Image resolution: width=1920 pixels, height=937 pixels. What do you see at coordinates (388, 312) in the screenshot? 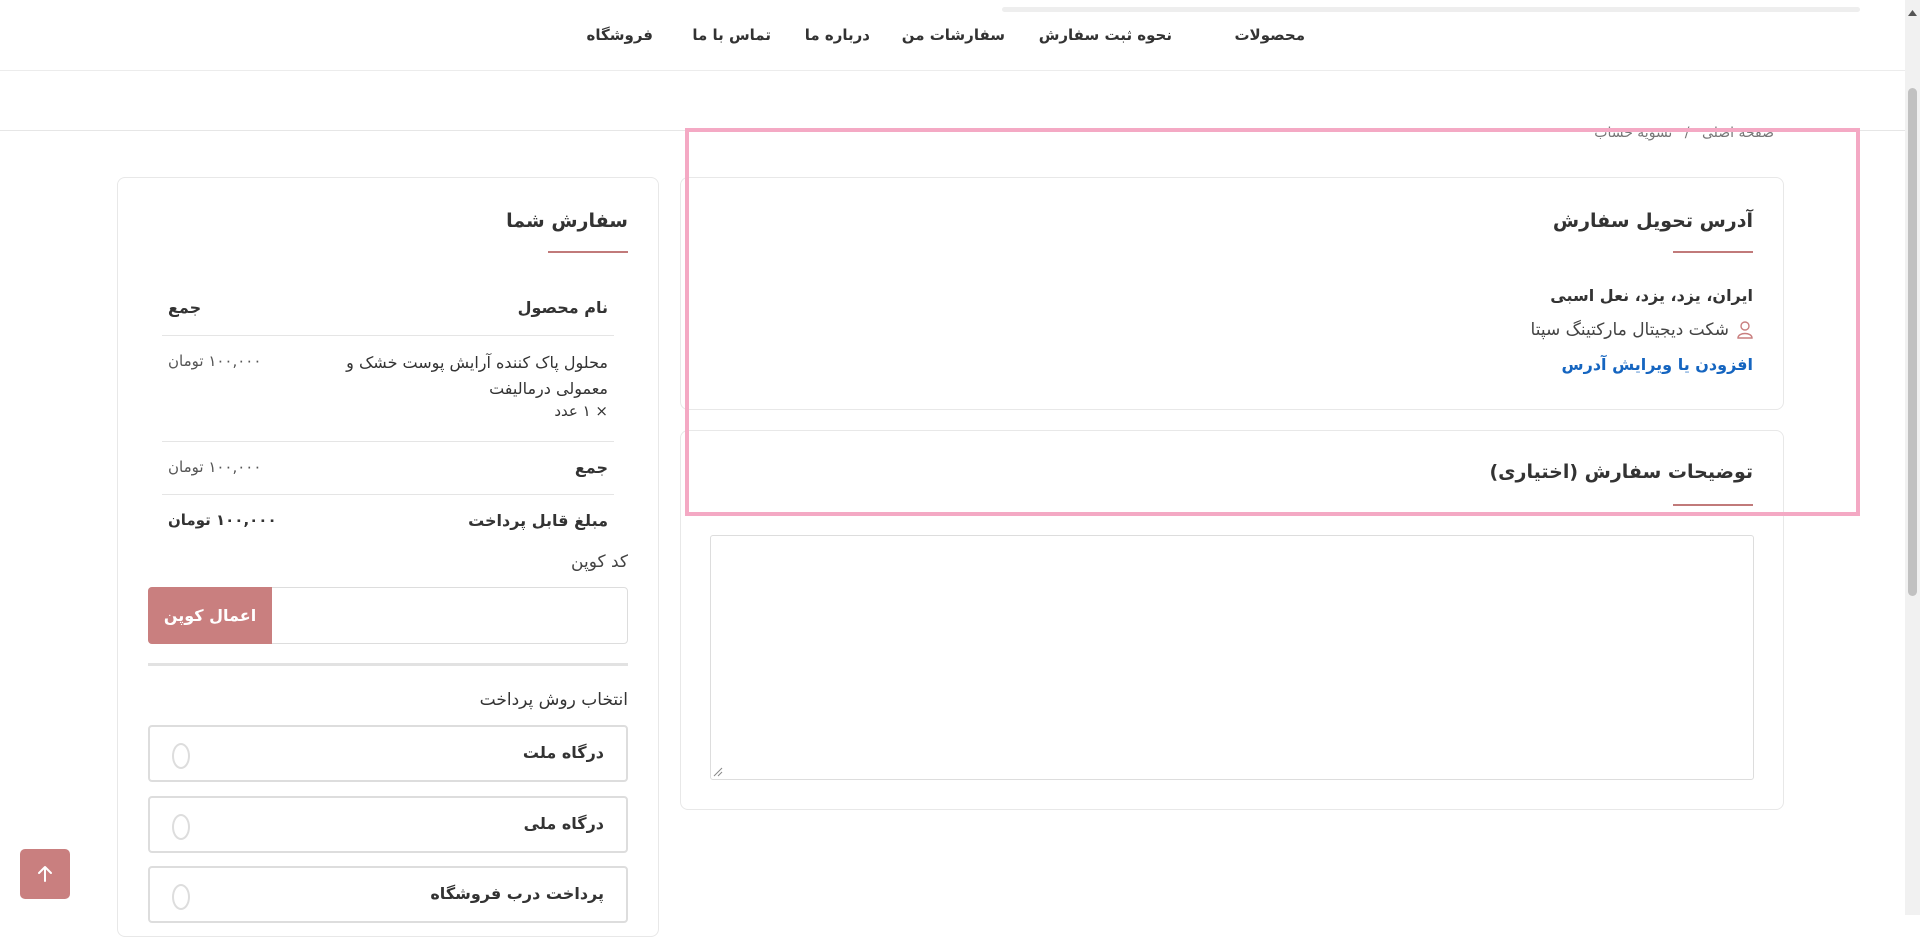
I see `order-table-header: نام محصول جمع` at bounding box center [388, 312].